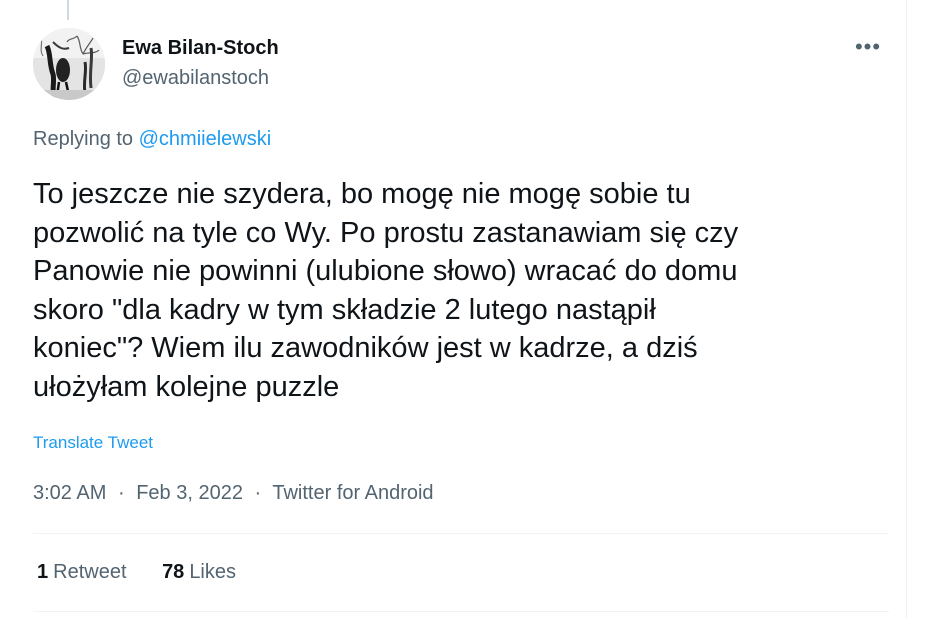 Image resolution: width=939 pixels, height=618 pixels. I want to click on more-options-button: •••, so click(868, 47).